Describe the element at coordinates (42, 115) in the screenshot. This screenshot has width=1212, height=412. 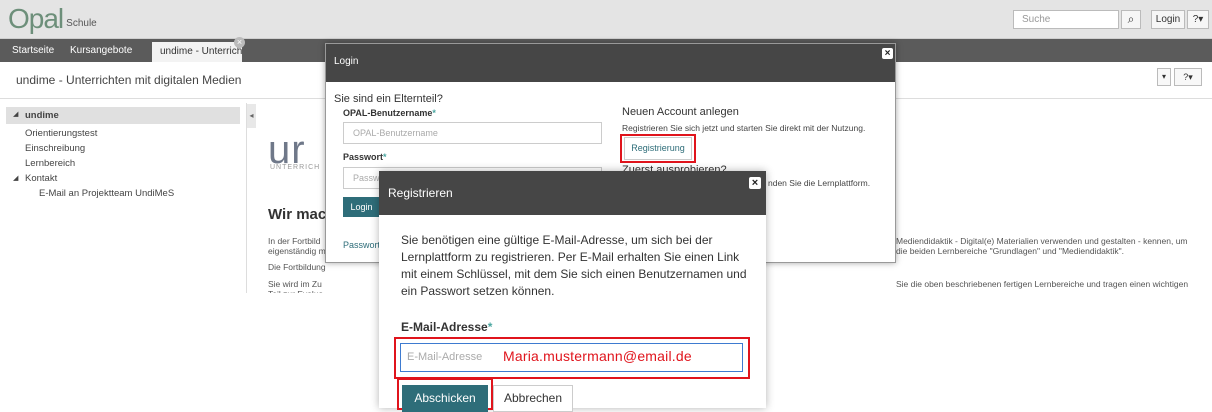
I see `sidebar-root-label: undime` at that location.